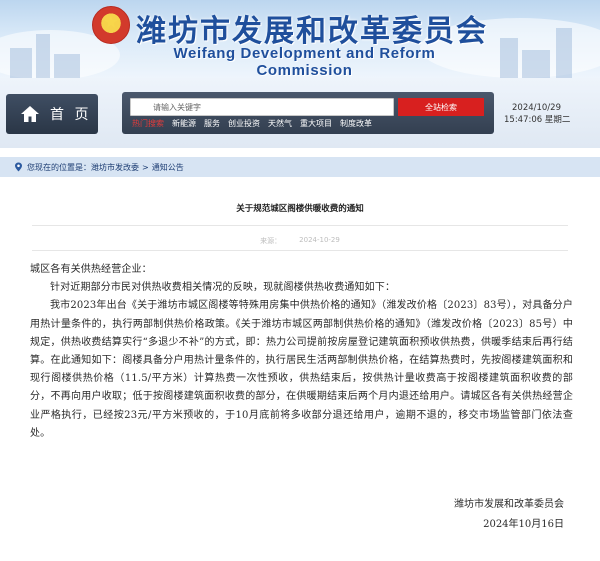 This screenshot has width=600, height=561. What do you see at coordinates (280, 124) in the screenshot?
I see `hot-search-link-natural-gas: 天然气` at bounding box center [280, 124].